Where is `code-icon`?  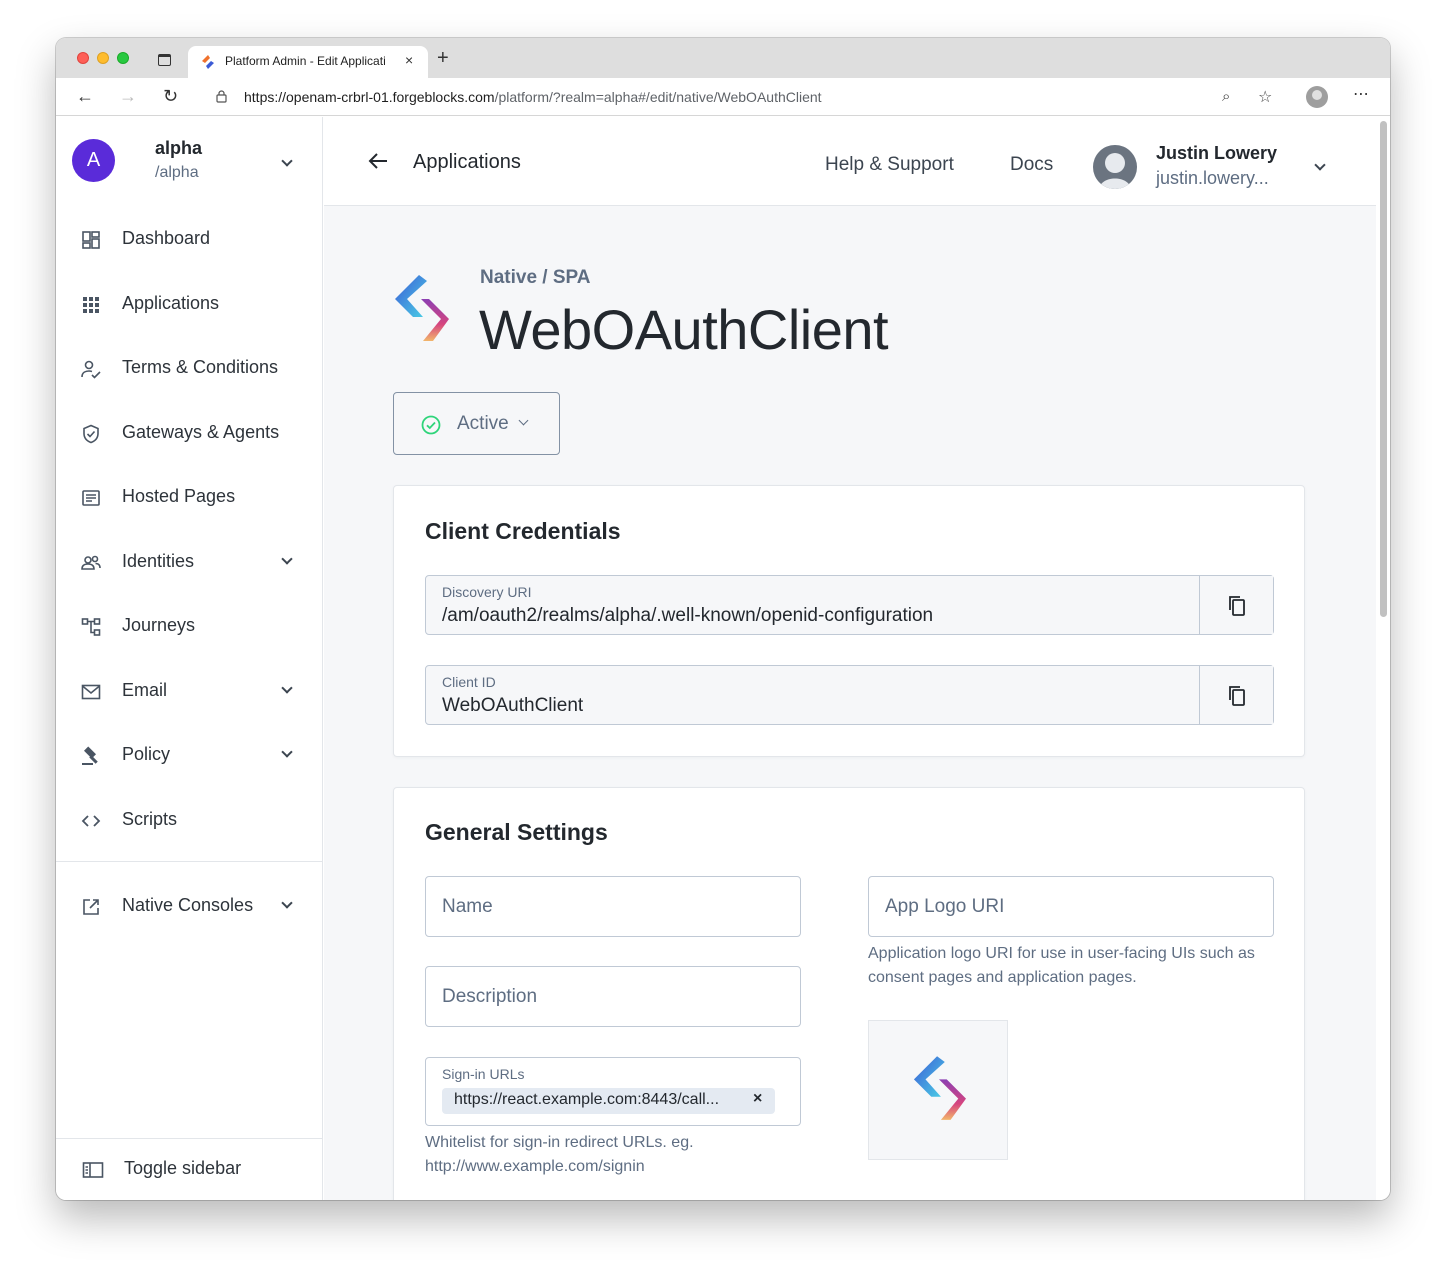 code-icon is located at coordinates (91, 821).